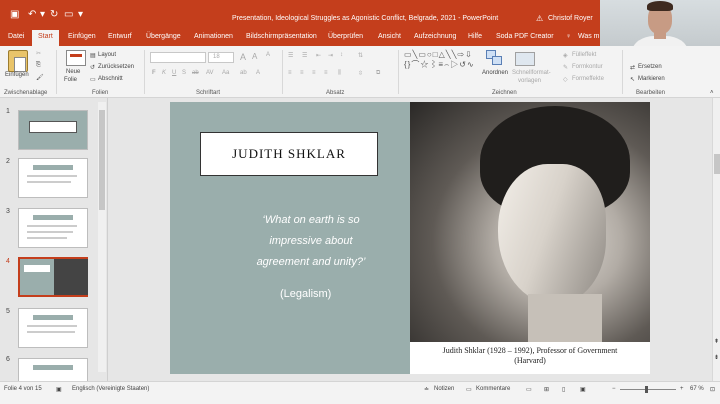  Describe the element at coordinates (563, 389) in the screenshot. I see `reading-view-icon: ▯` at that location.